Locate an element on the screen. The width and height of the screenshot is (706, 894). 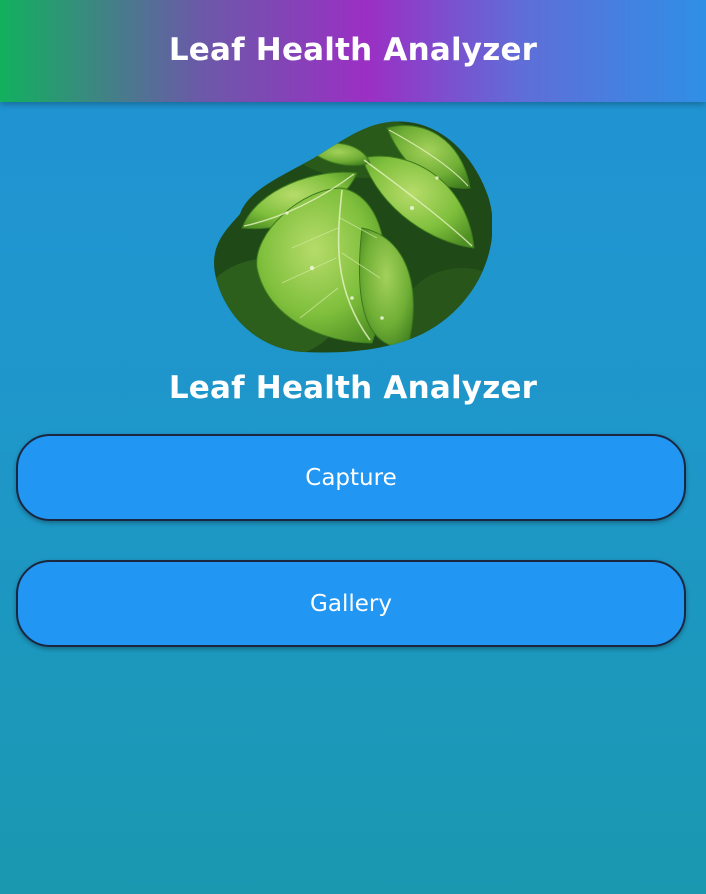
capture-button: Capture is located at coordinates (351, 477).